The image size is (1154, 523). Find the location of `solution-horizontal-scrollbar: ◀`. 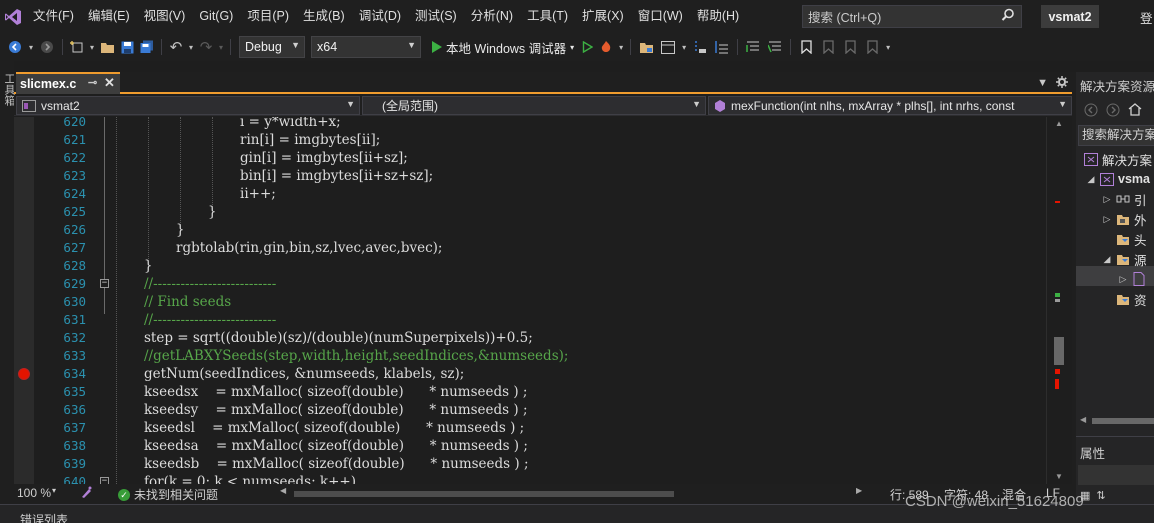

solution-horizontal-scrollbar: ◀ is located at coordinates (1116, 421).